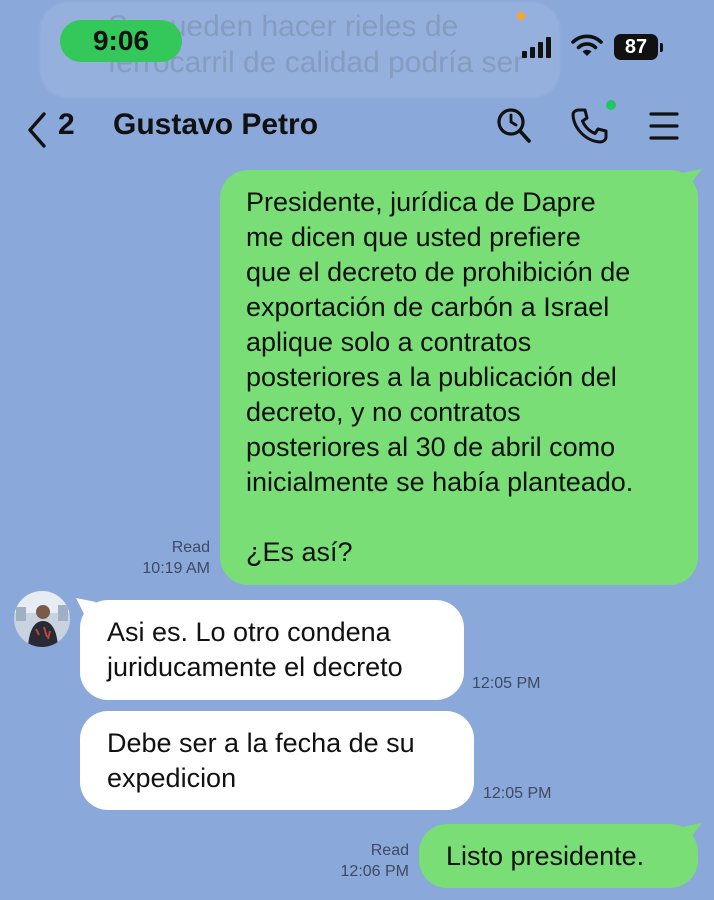 The width and height of the screenshot is (714, 900). I want to click on outgoing-message-bubble: Listo presidente., so click(558, 856).